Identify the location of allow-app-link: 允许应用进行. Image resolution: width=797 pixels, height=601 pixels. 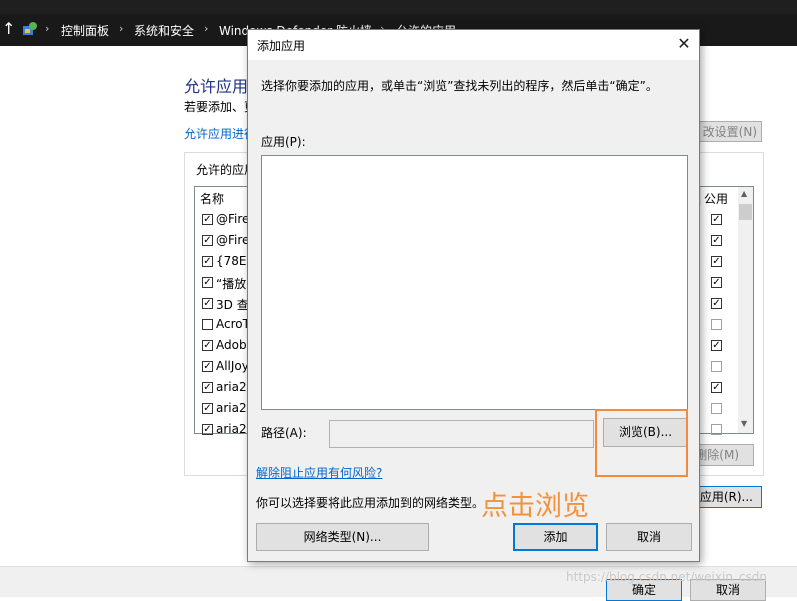
(220, 133).